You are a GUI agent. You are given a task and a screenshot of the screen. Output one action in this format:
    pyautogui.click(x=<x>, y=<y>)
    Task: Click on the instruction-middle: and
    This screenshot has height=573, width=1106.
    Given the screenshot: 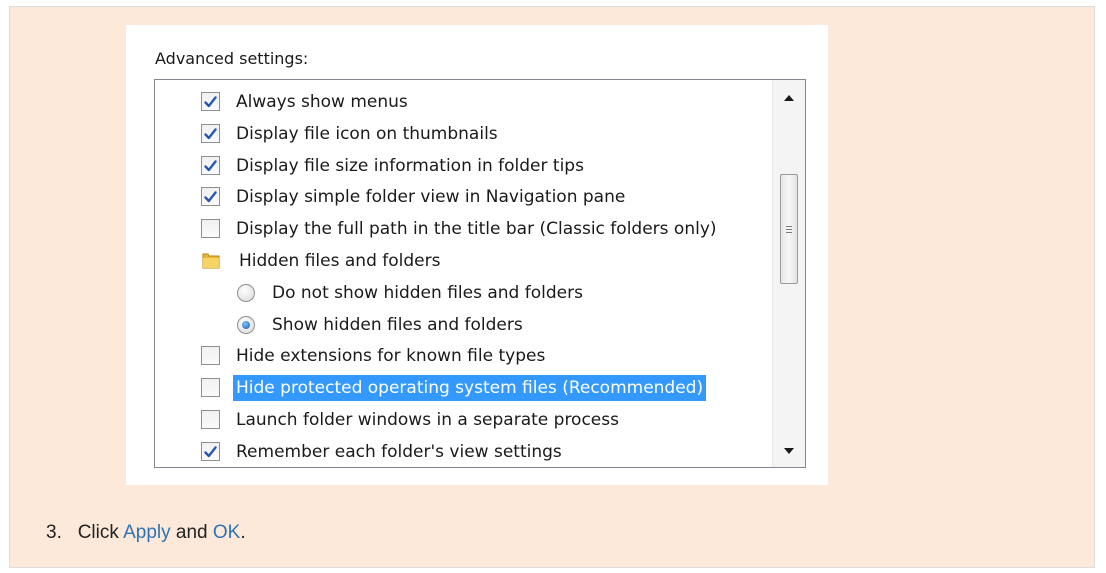 What is the action you would take?
    pyautogui.click(x=191, y=532)
    